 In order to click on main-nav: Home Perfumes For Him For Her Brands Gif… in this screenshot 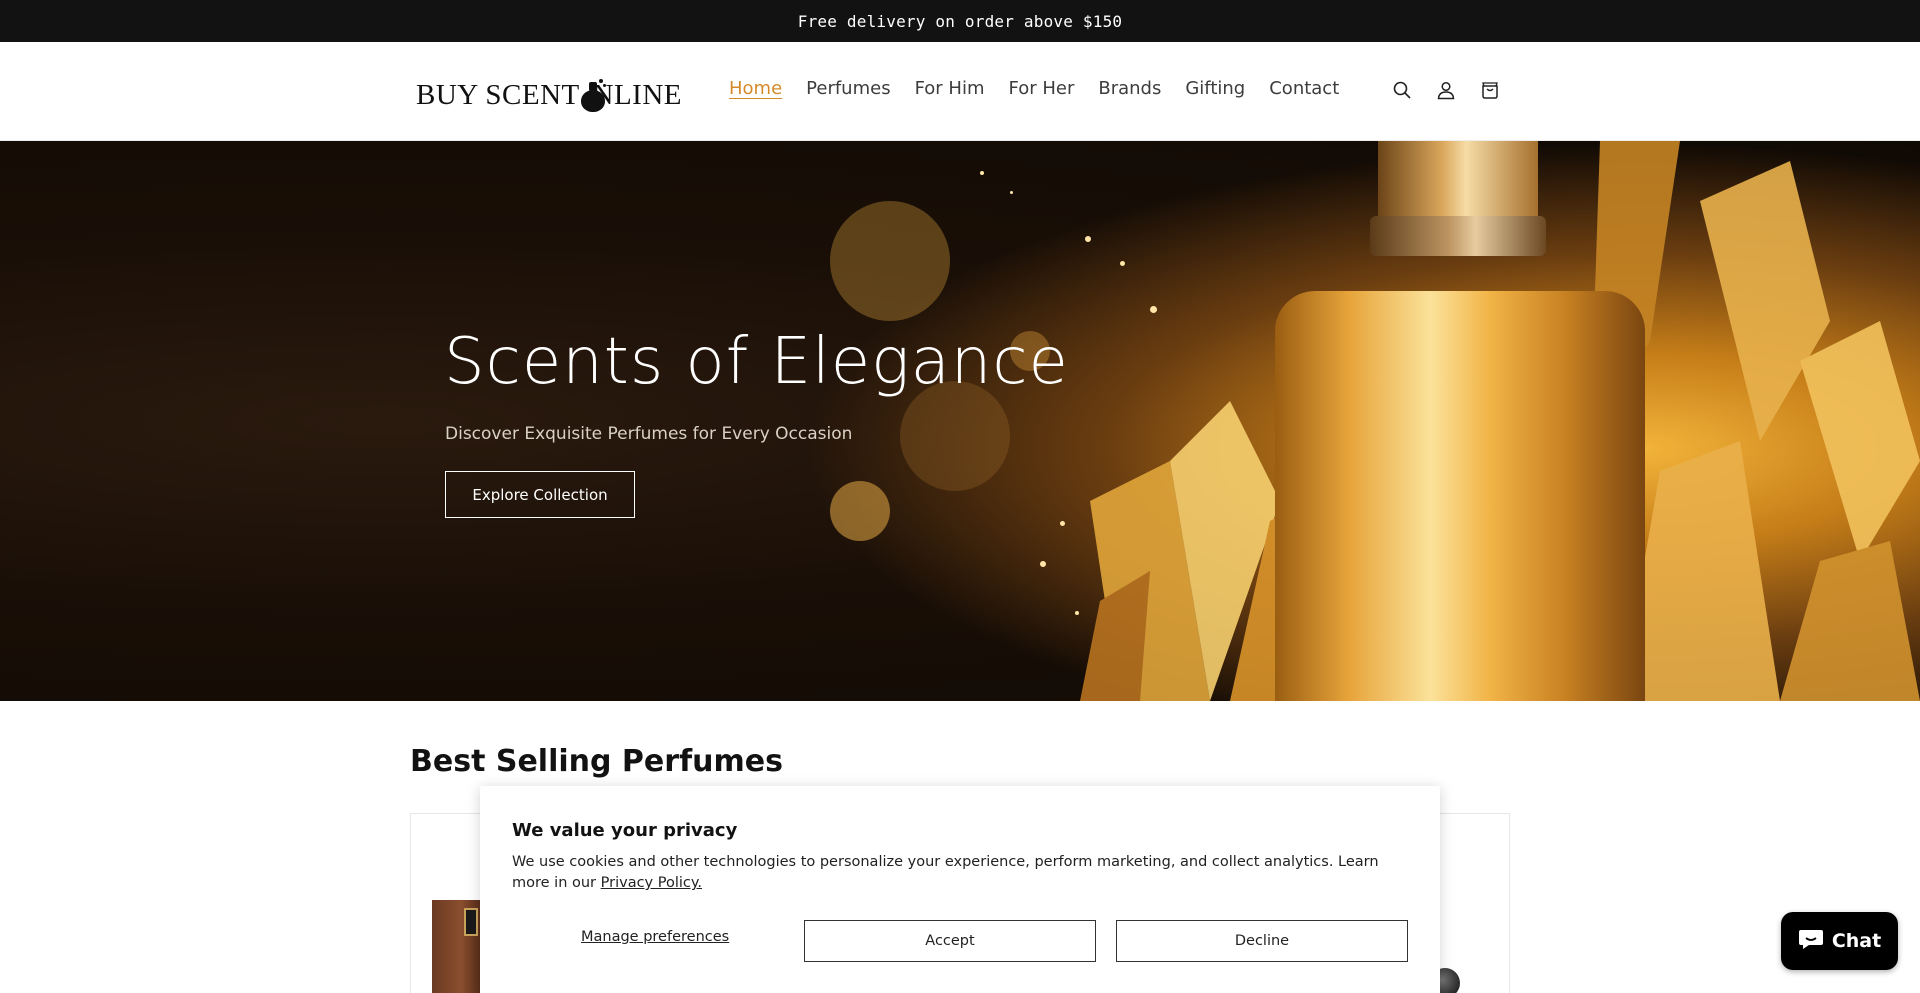, I will do `click(1046, 88)`.